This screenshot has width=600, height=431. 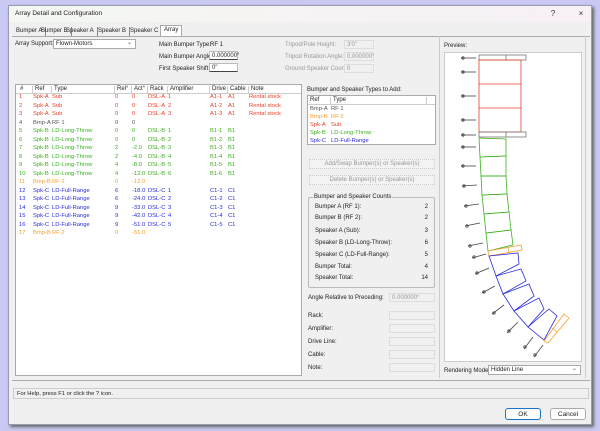 I want to click on table-row: 8 Spk-B LD-Long-Throw 2 -4.0 DSL-B 4 B1-4 B1, so click(x=158, y=158).